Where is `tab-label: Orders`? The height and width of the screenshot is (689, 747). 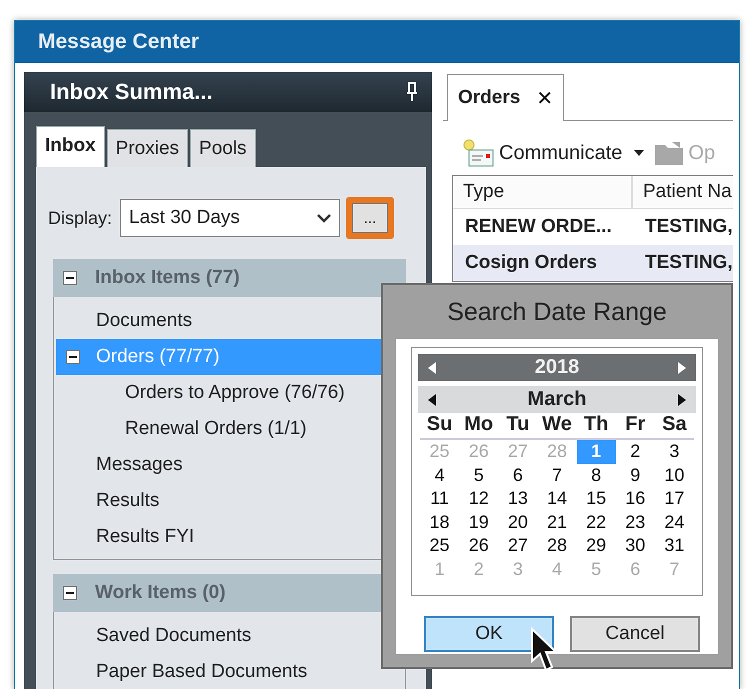
tab-label: Orders is located at coordinates (489, 98).